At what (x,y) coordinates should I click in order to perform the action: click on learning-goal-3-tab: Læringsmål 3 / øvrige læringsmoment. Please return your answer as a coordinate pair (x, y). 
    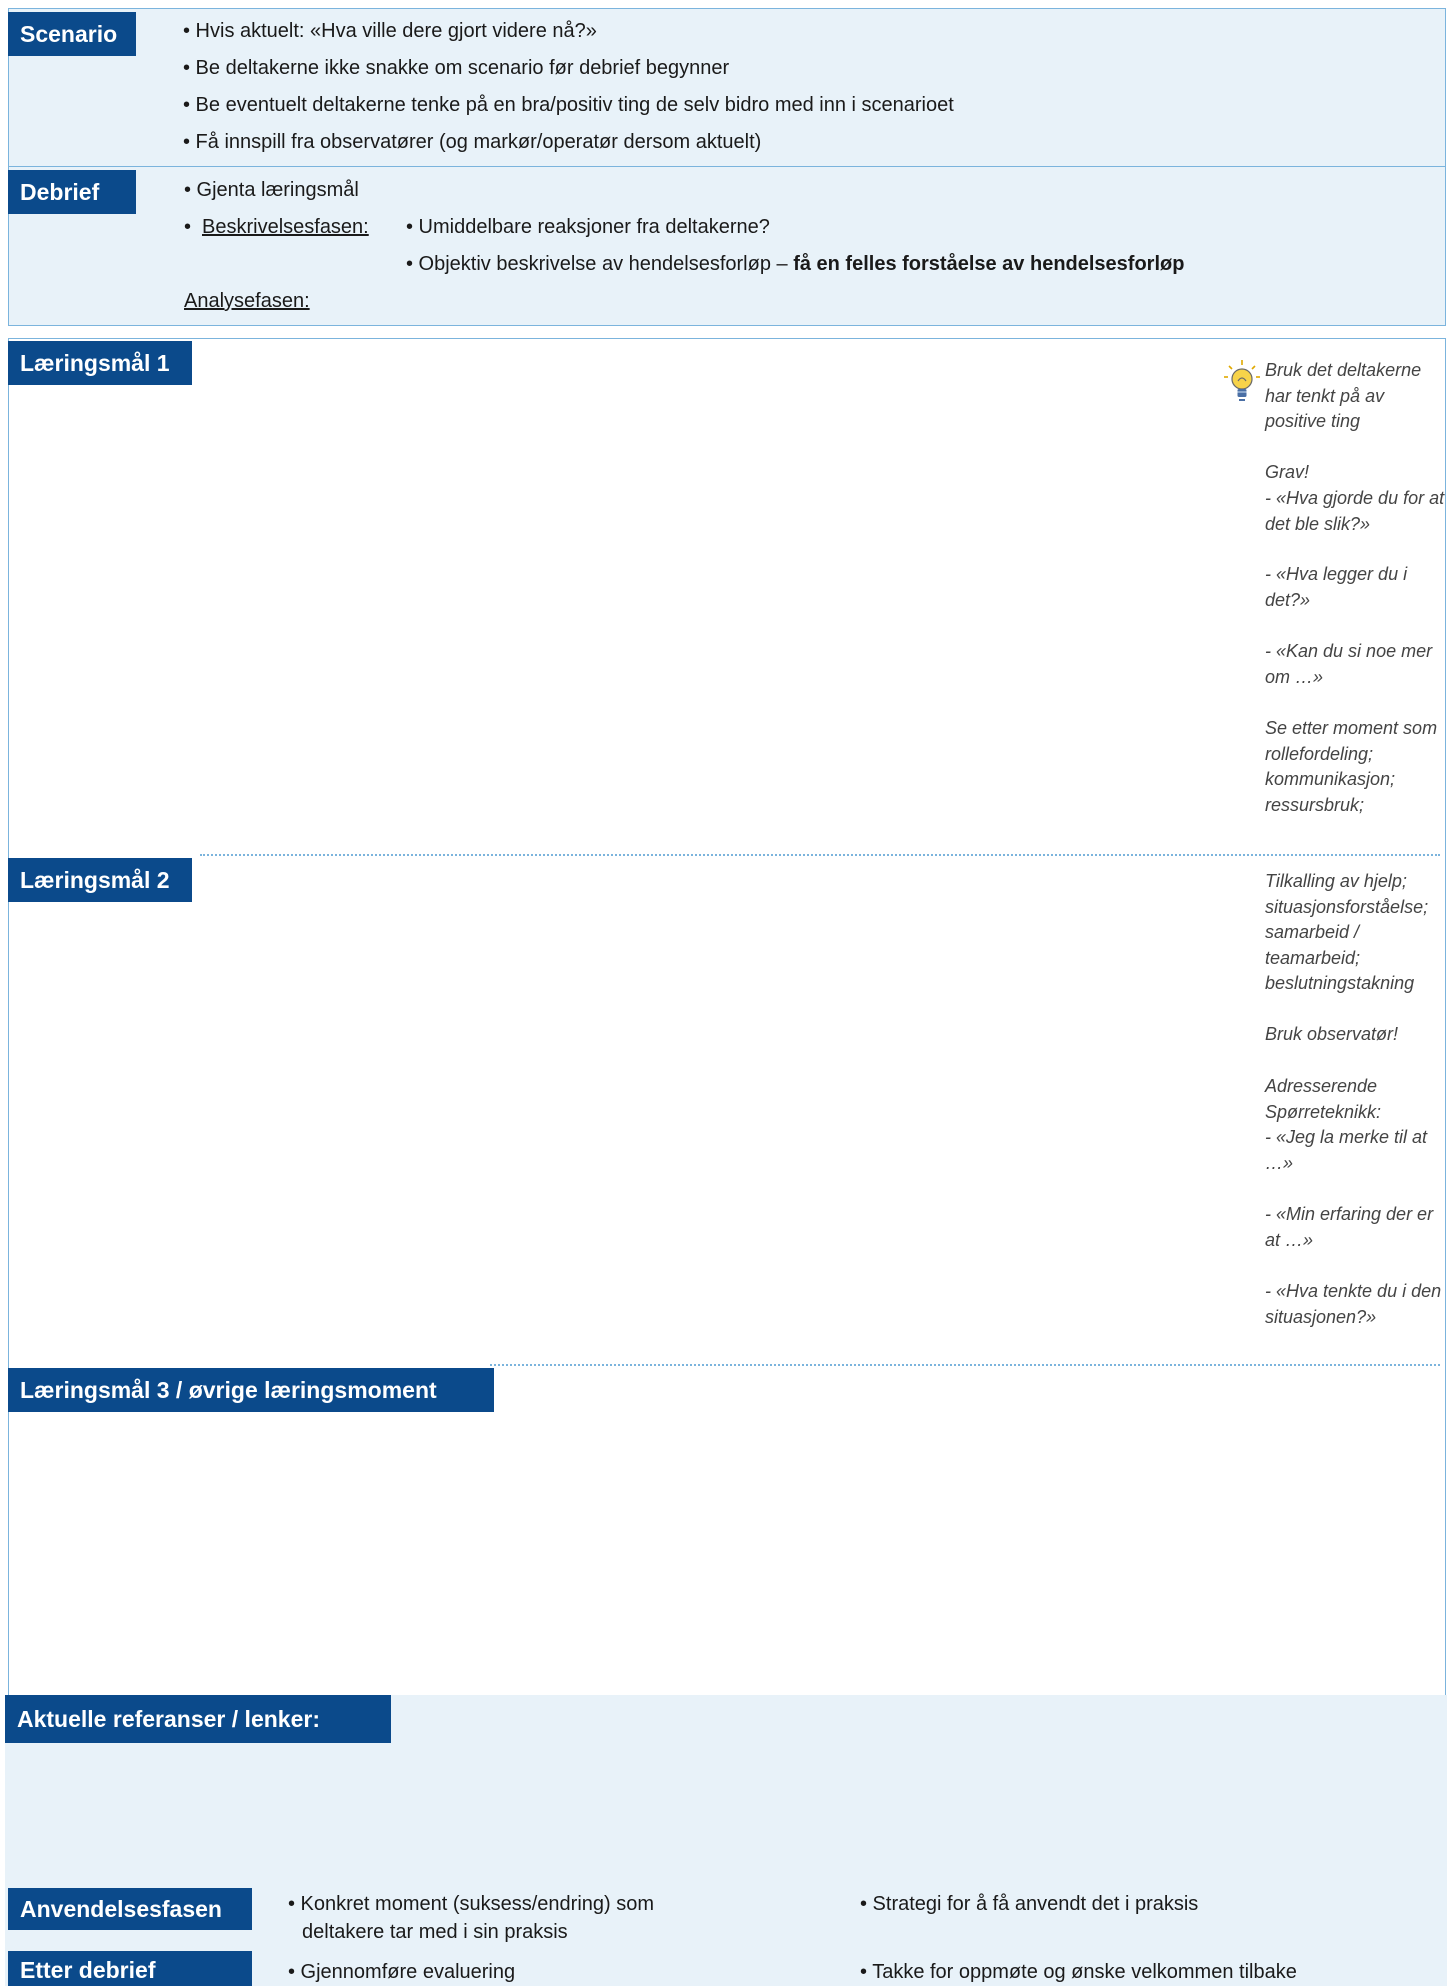
    Looking at the image, I should click on (251, 1390).